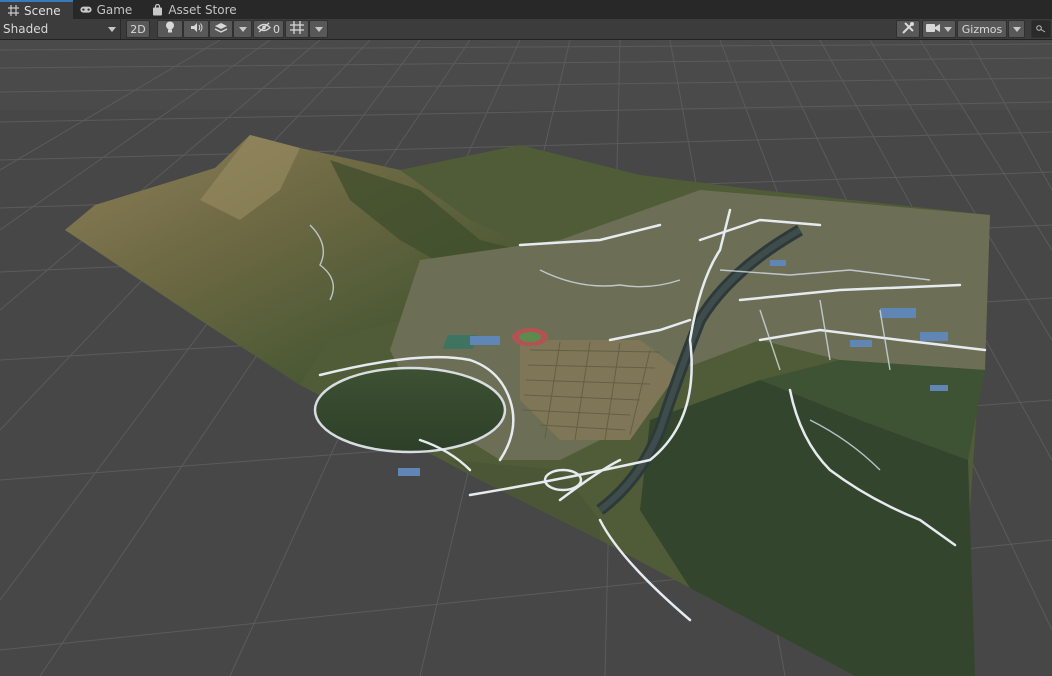  What do you see at coordinates (26, 29) in the screenshot?
I see `shading-mode-label: Shaded` at bounding box center [26, 29].